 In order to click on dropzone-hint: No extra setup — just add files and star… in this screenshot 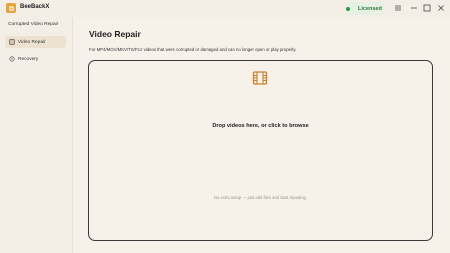, I will do `click(260, 197)`.